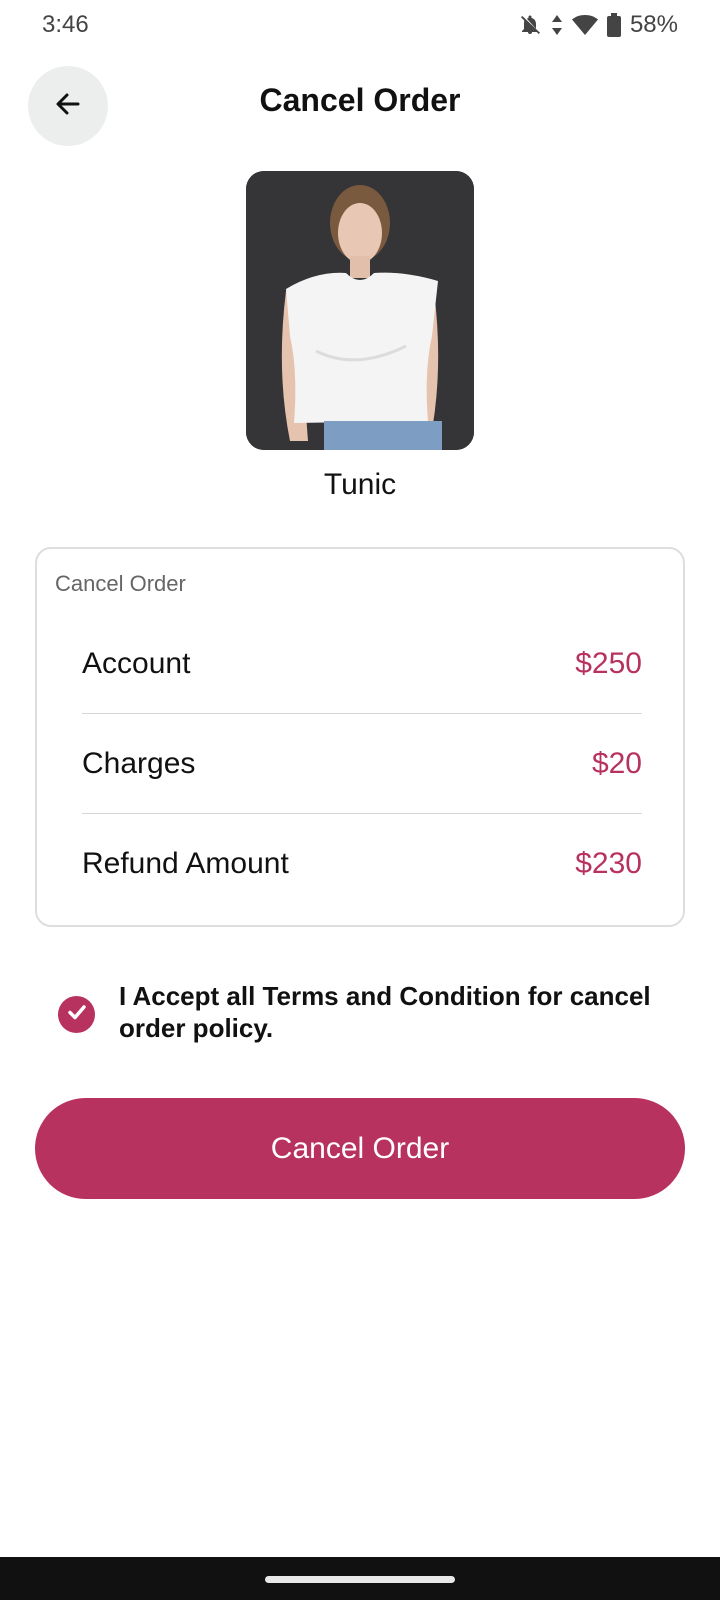 This screenshot has width=720, height=1600. Describe the element at coordinates (360, 100) in the screenshot. I see `page-title: Cancel Order` at that location.